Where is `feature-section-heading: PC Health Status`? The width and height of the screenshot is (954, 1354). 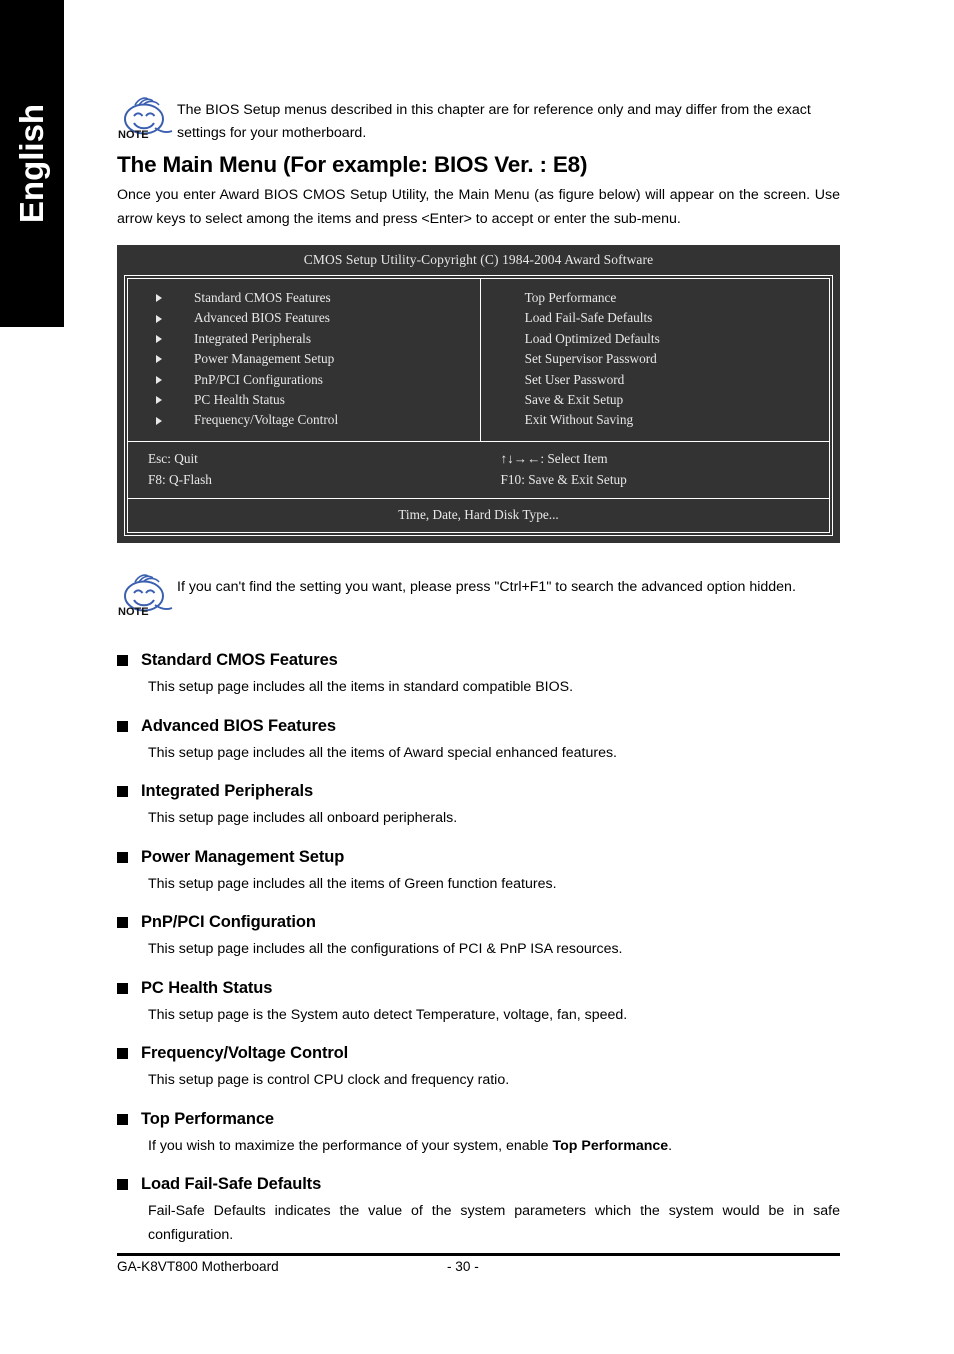 feature-section-heading: PC Health Status is located at coordinates (478, 988).